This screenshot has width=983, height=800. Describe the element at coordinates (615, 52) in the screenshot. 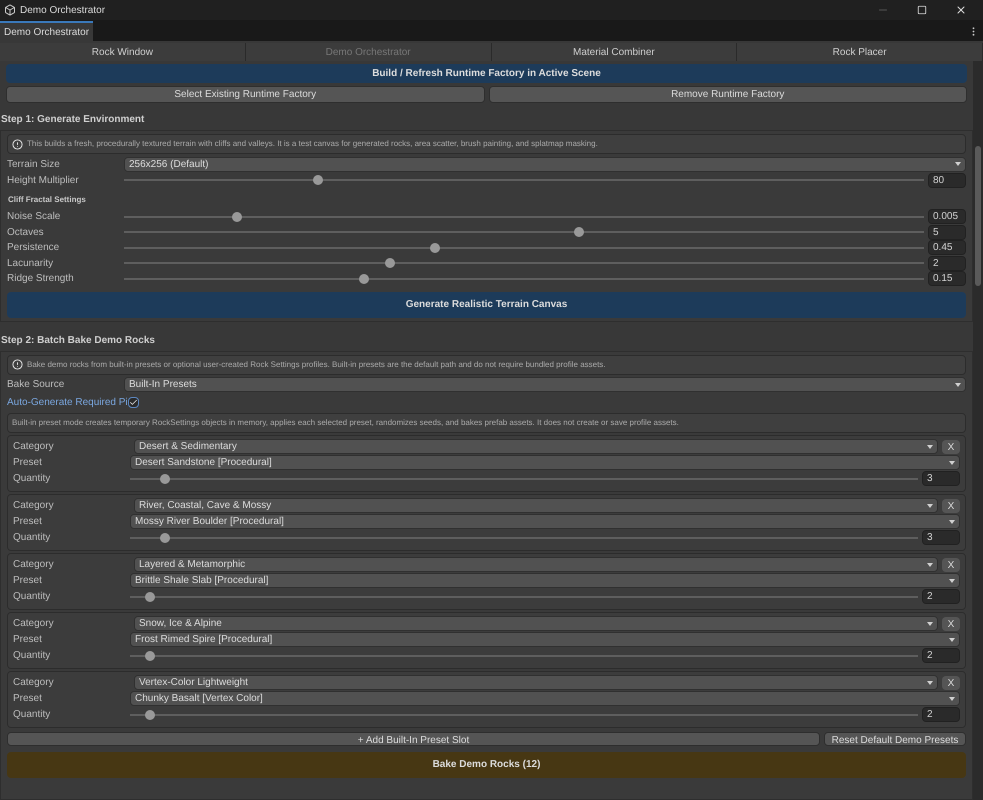

I see `toolbar-tab: Material Combiner` at that location.